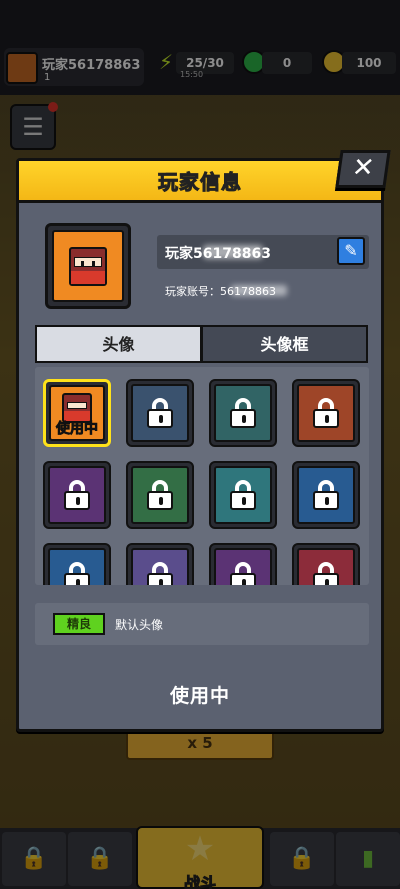 The image size is (400, 889). I want to click on rarity-badge: 精良, so click(79, 624).